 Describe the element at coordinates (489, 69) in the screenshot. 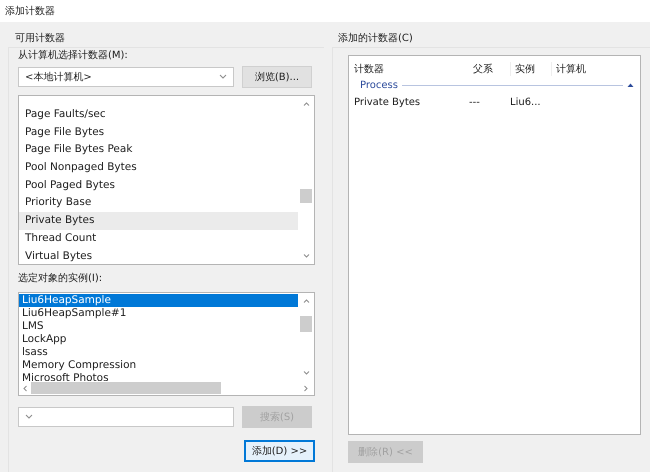

I see `column-header: 父系` at that location.